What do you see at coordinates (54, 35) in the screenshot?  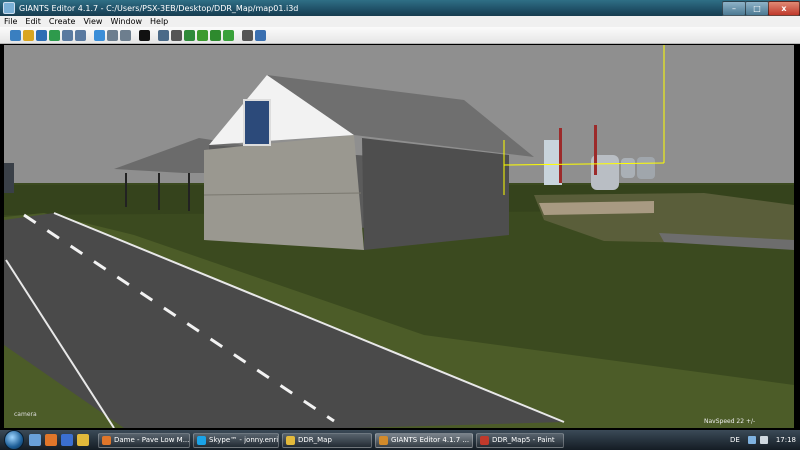 I see `save-as-icon` at bounding box center [54, 35].